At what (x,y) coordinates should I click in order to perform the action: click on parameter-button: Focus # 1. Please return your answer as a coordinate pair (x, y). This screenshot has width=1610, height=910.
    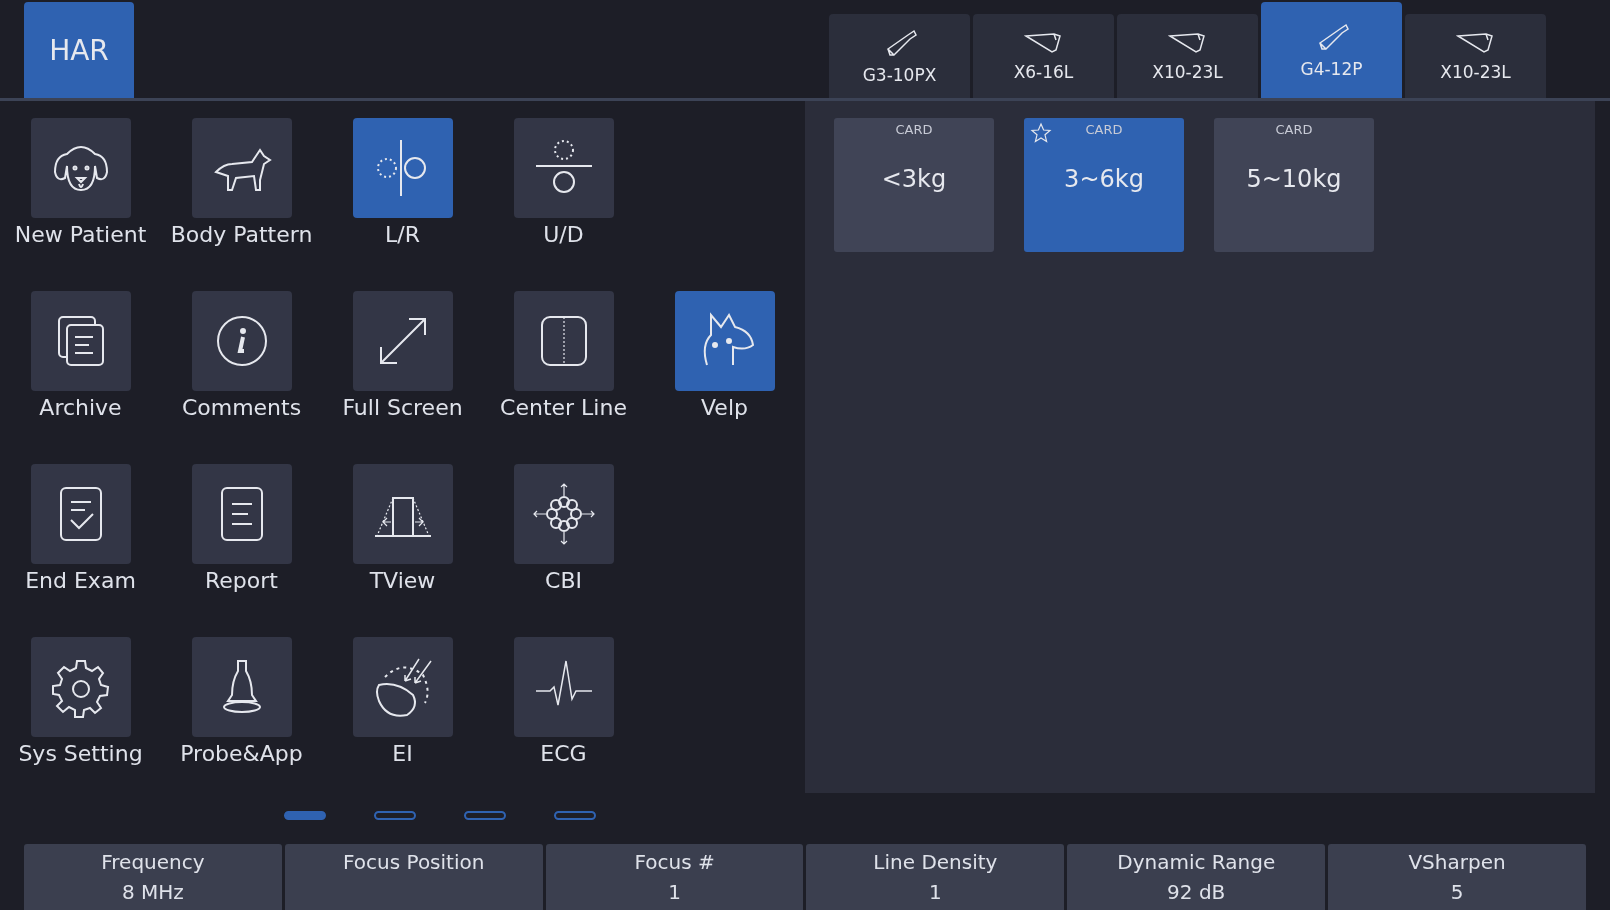
    Looking at the image, I should click on (674, 877).